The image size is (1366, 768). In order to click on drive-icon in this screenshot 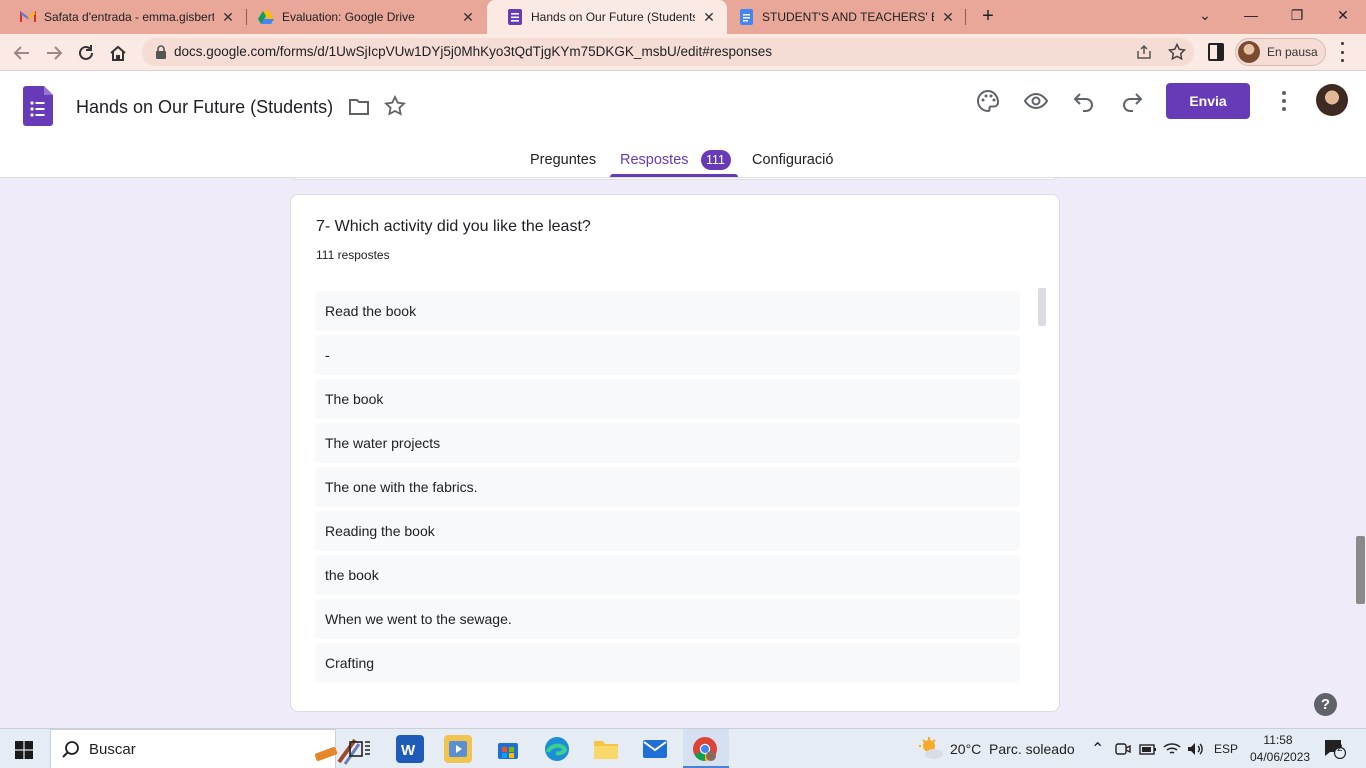, I will do `click(266, 17)`.